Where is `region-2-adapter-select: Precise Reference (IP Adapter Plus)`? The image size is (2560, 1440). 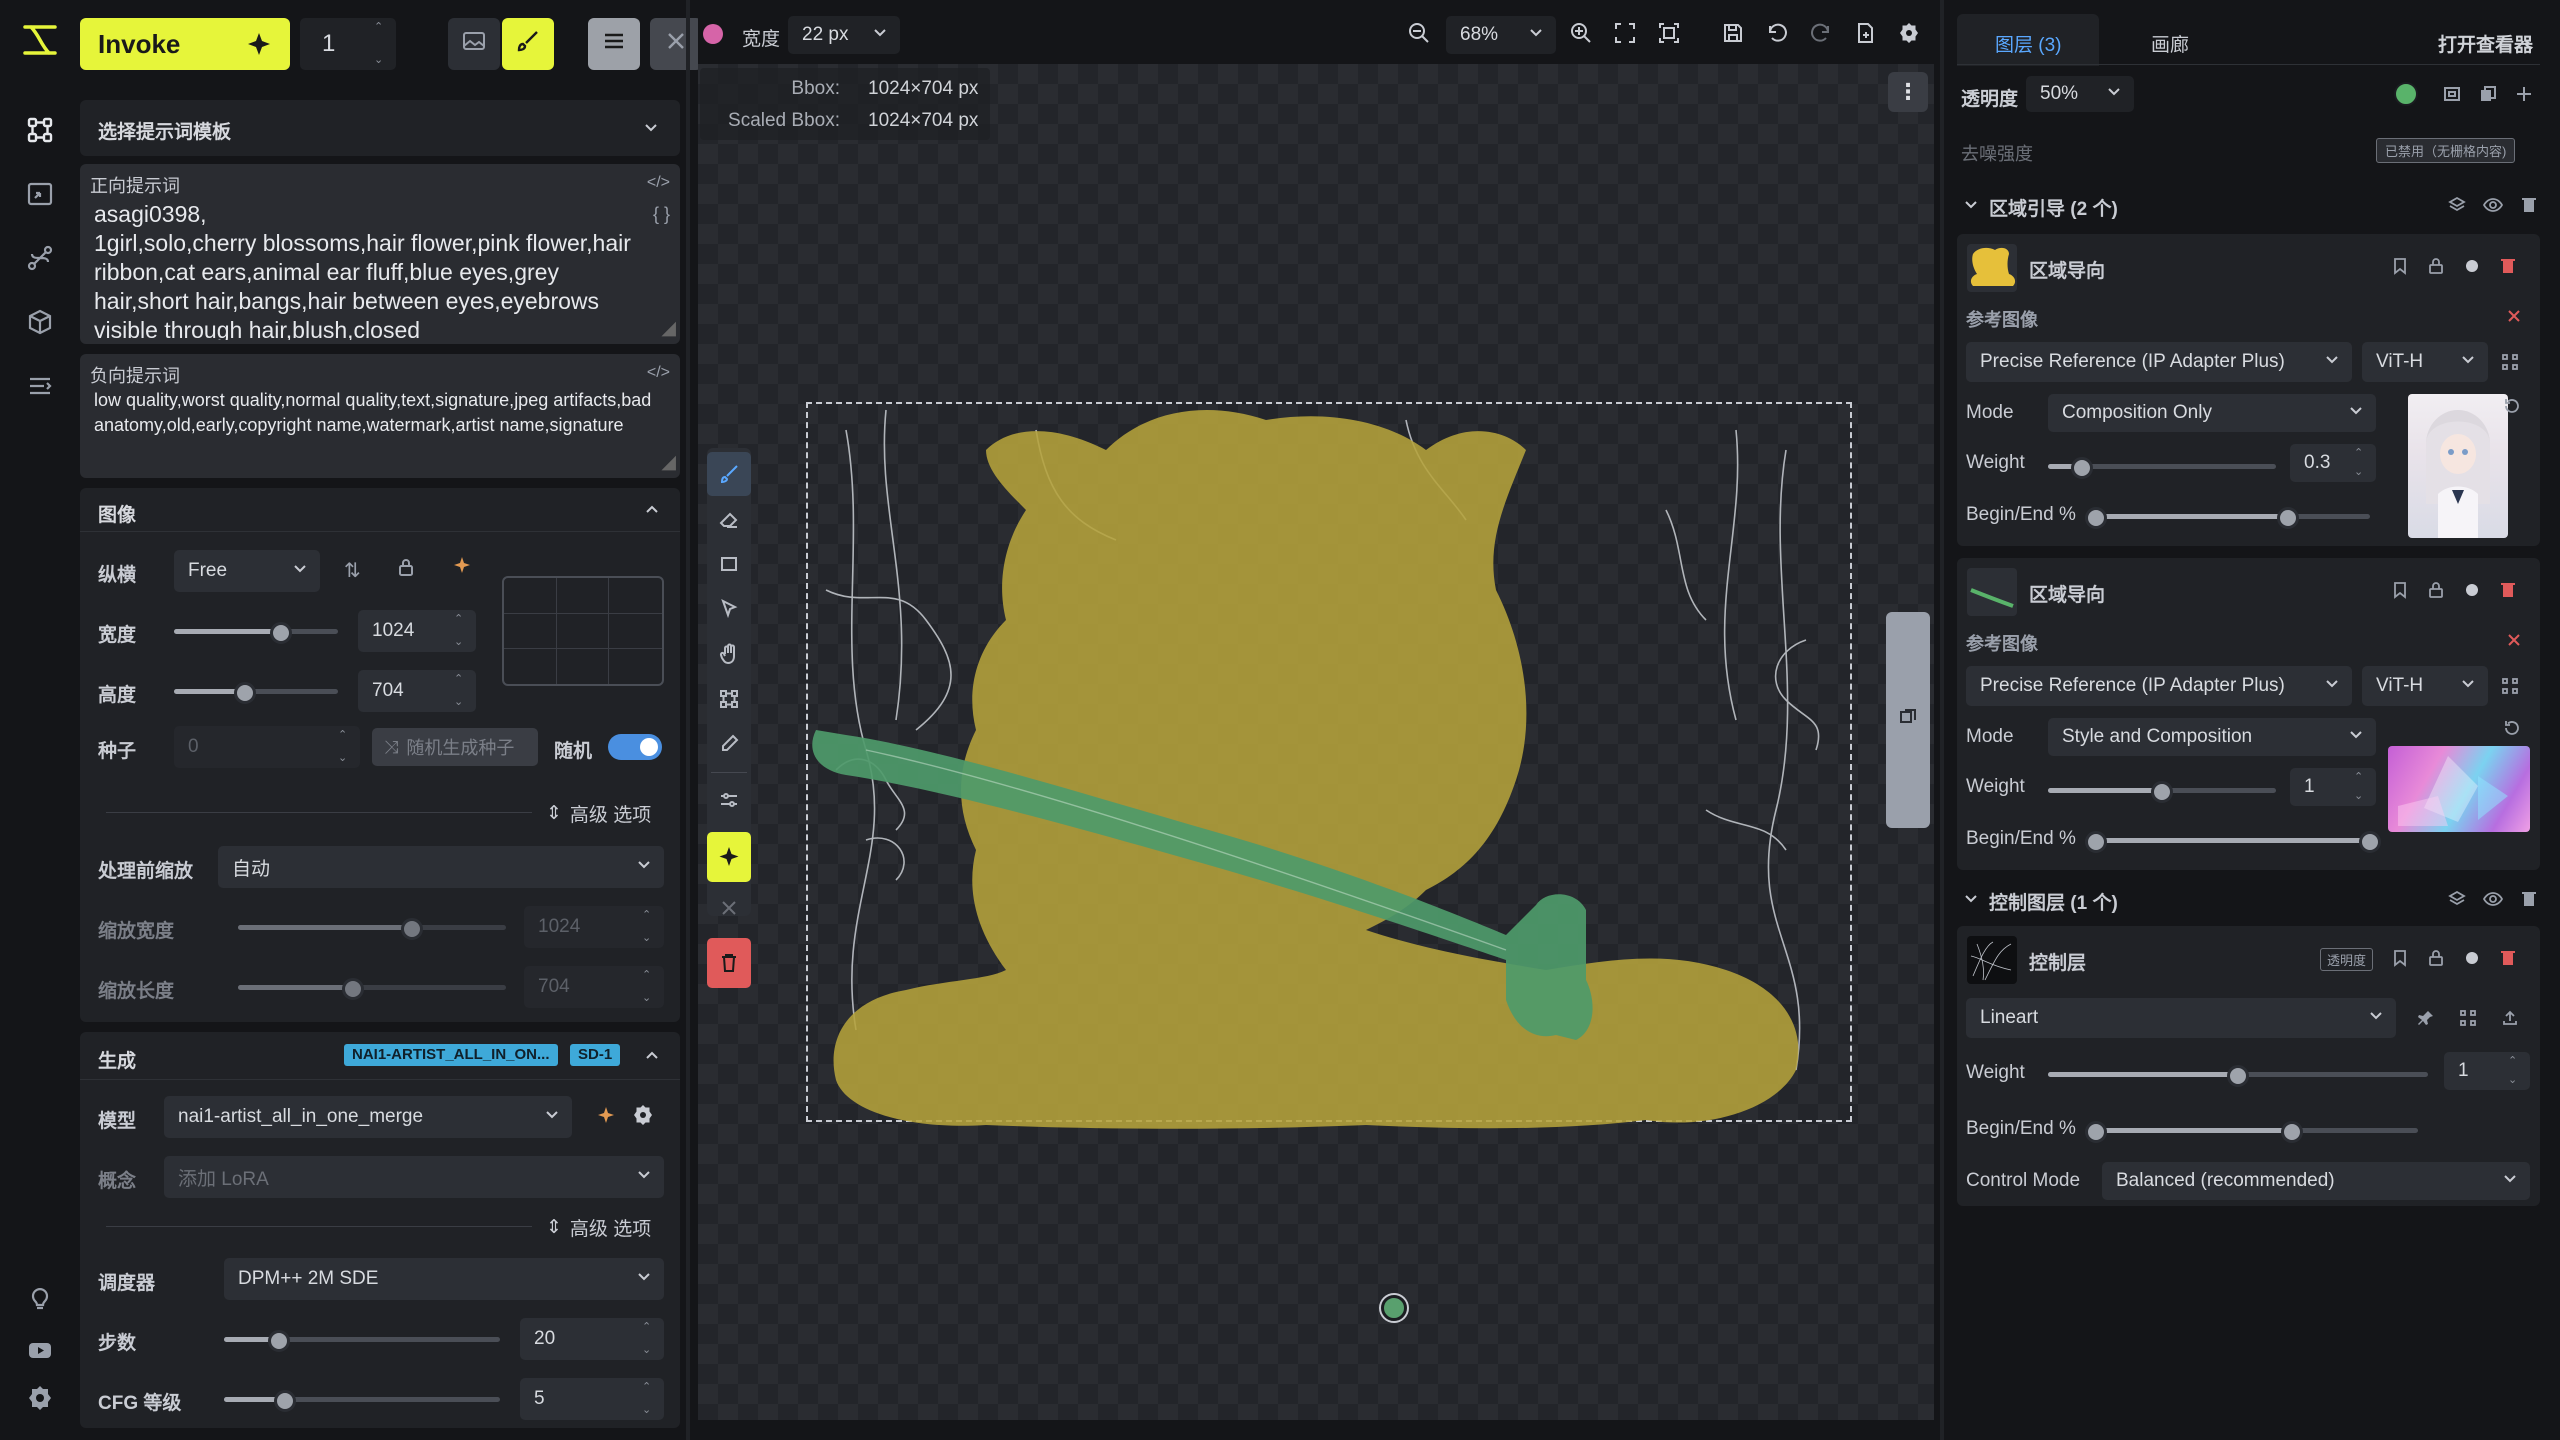
region-2-adapter-select: Precise Reference (IP Adapter Plus) is located at coordinates (2159, 686).